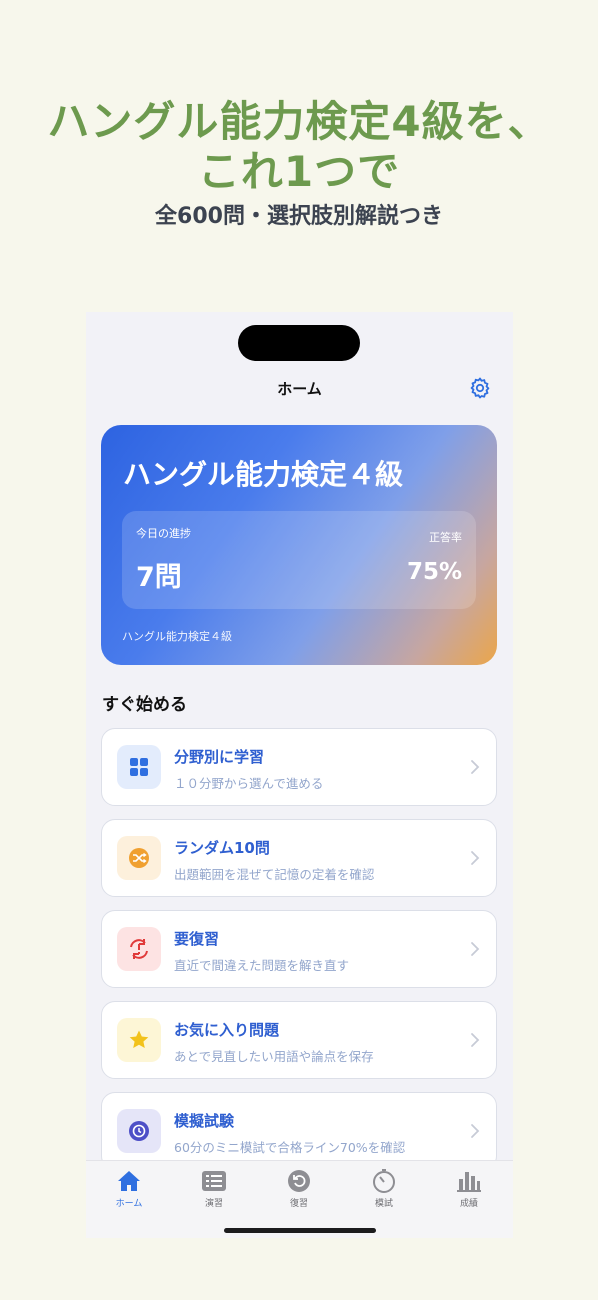 This screenshot has height=1300, width=598. What do you see at coordinates (139, 1040) in the screenshot?
I see `star-icon` at bounding box center [139, 1040].